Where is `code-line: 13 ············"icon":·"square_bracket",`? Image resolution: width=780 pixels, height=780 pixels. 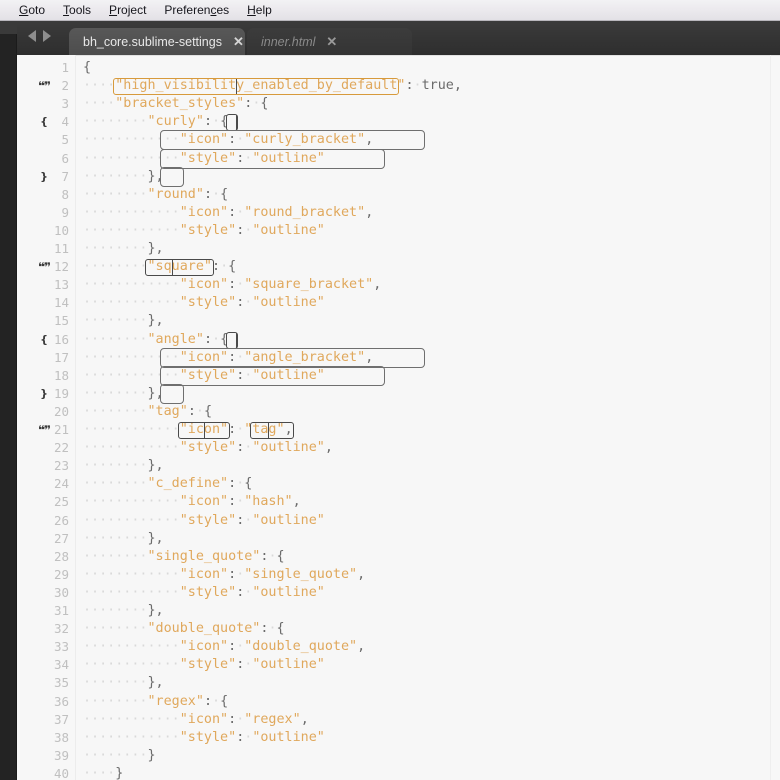 code-line: 13 ············"icon":·"square_bracket", is located at coordinates (398, 285).